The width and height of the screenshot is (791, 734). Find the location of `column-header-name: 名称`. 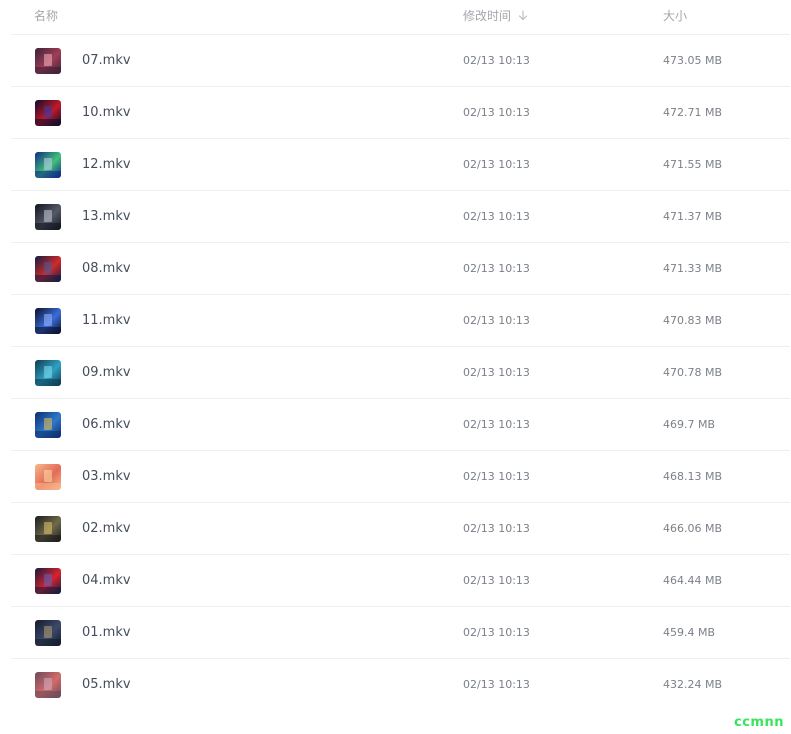

column-header-name: 名称 is located at coordinates (46, 16).